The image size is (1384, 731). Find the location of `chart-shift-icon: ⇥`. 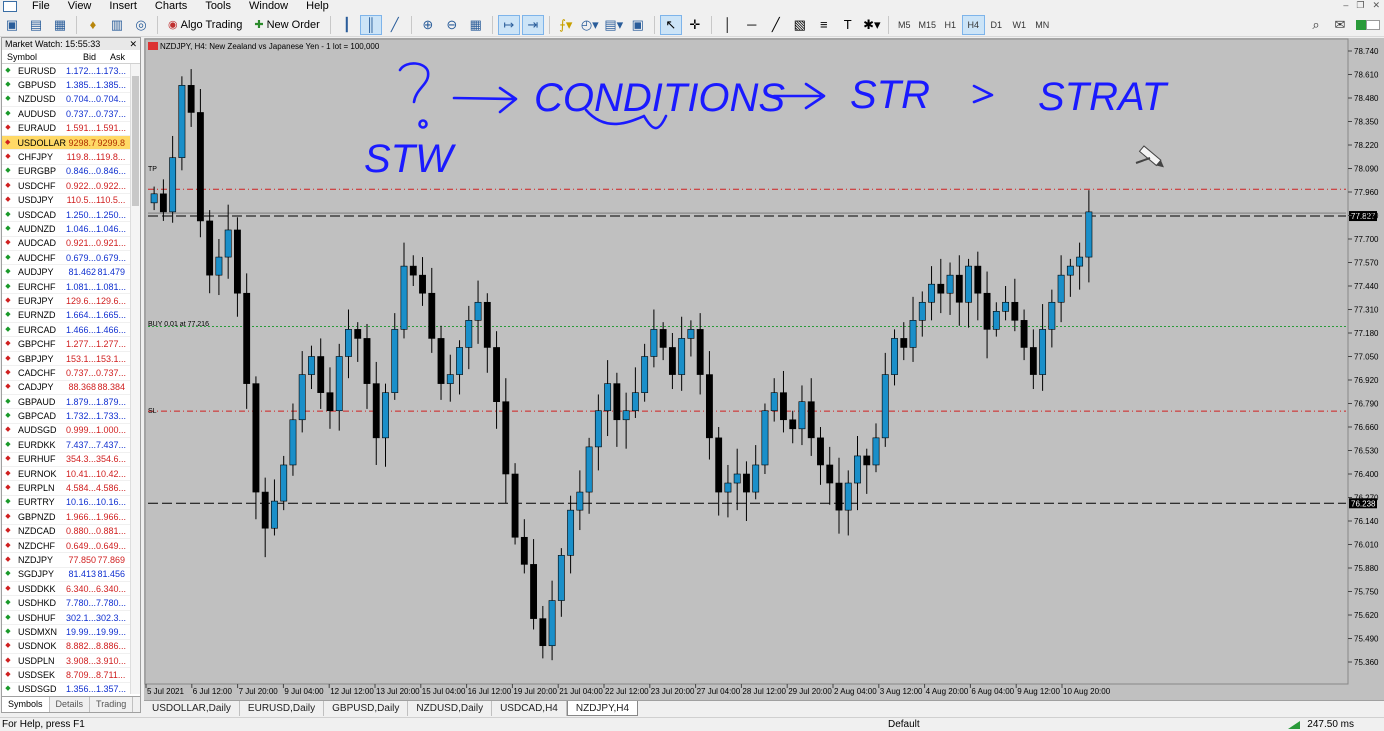

chart-shift-icon: ⇥ is located at coordinates (532, 24).